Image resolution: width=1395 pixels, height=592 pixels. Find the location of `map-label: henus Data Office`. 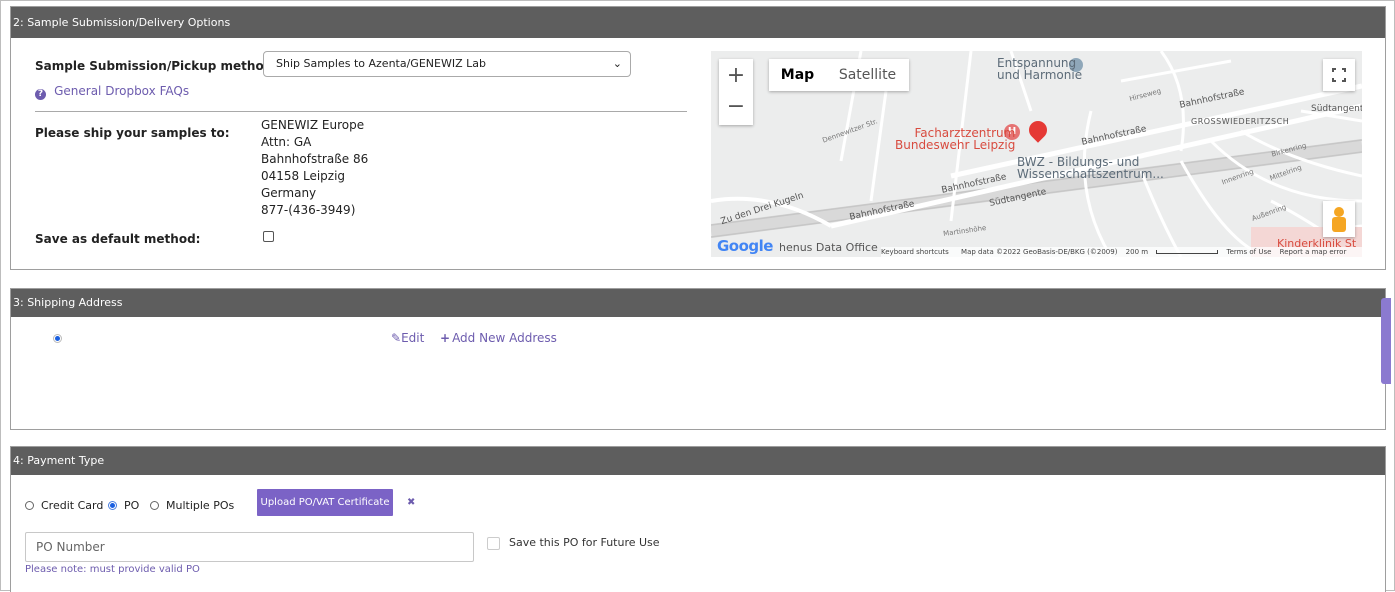

map-label: henus Data Office is located at coordinates (828, 247).